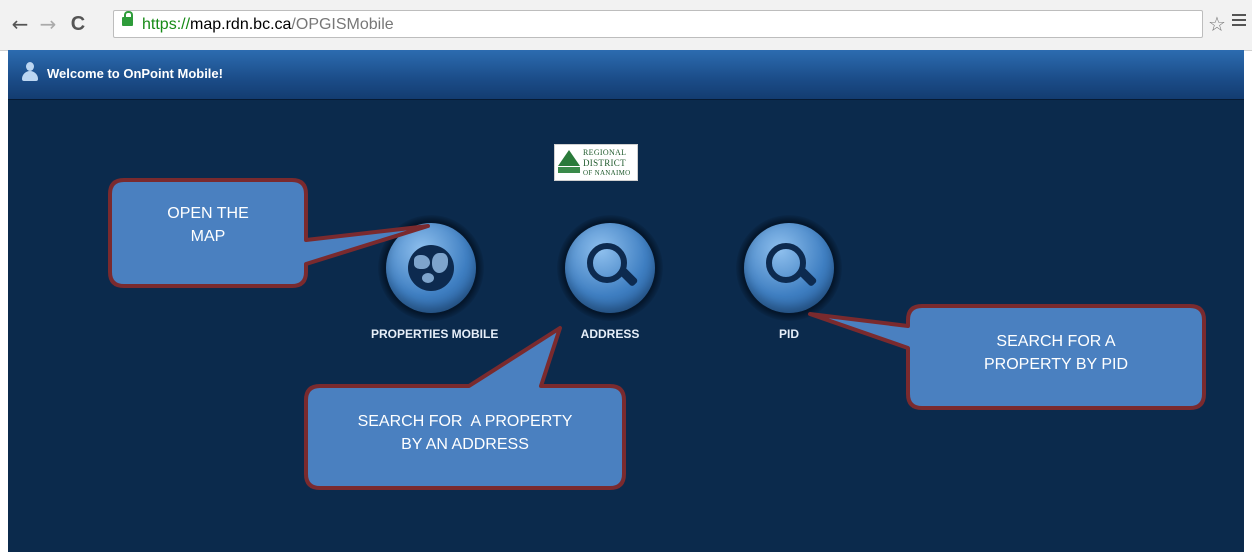  What do you see at coordinates (127, 18) in the screenshot?
I see `lock-icon` at bounding box center [127, 18].